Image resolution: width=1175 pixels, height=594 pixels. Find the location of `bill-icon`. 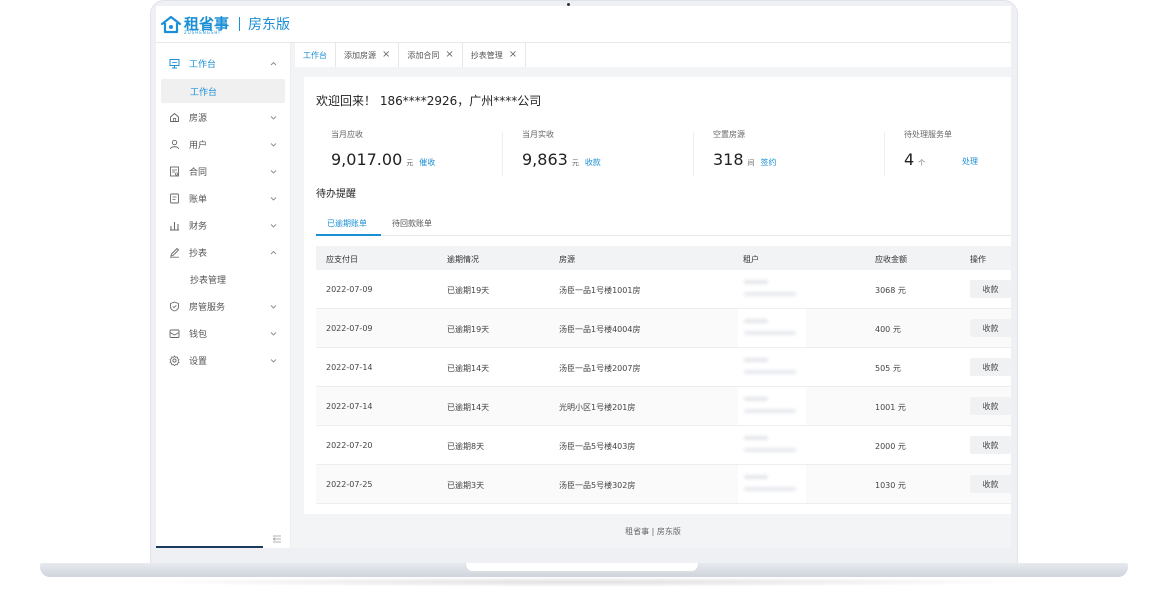

bill-icon is located at coordinates (174, 198).